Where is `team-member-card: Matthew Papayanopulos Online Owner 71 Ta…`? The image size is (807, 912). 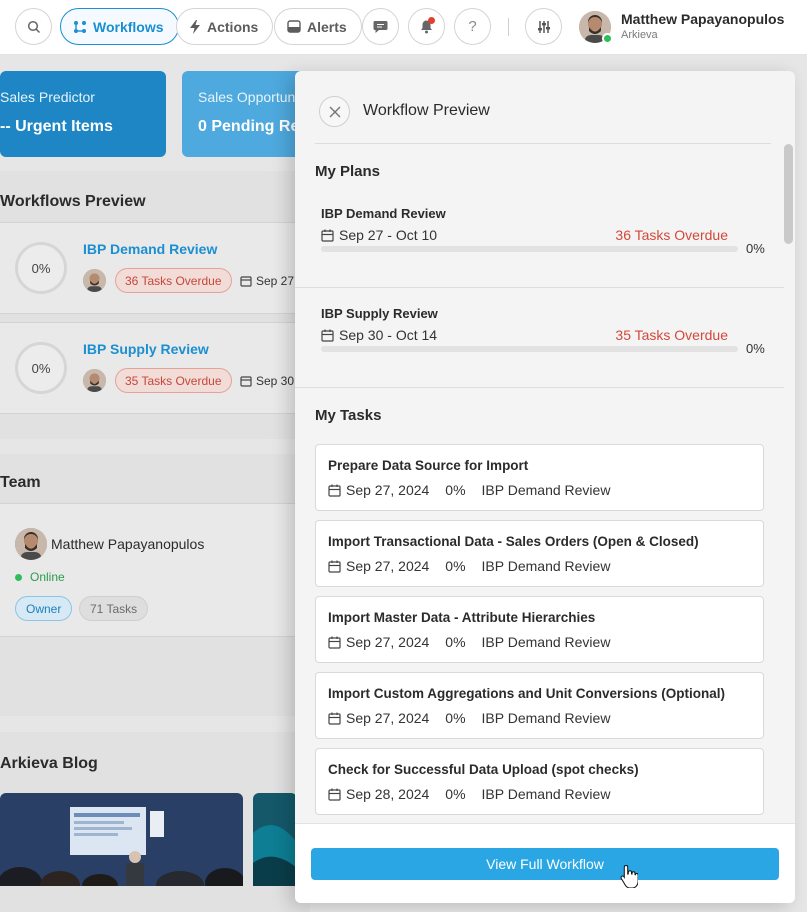 team-member-card: Matthew Papayanopulos Online Owner 71 Ta… is located at coordinates (150, 570).